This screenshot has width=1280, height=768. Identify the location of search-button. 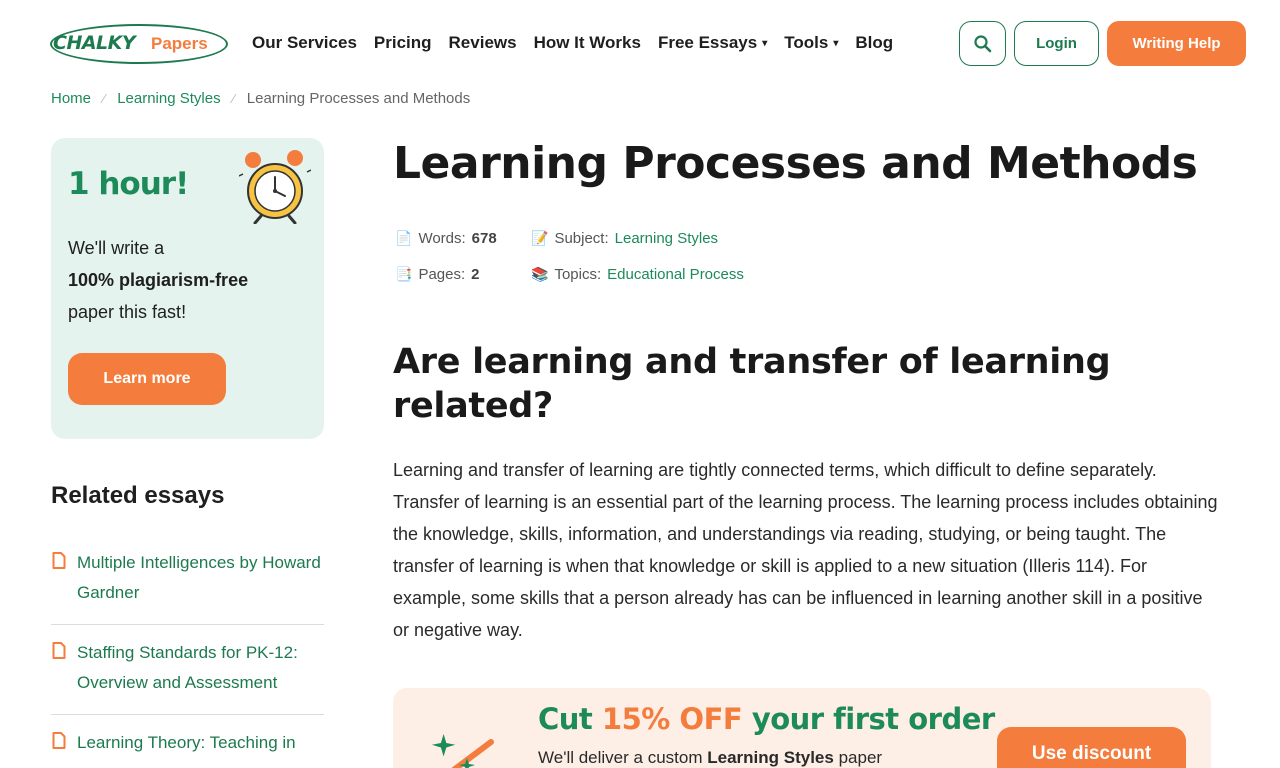
(982, 43).